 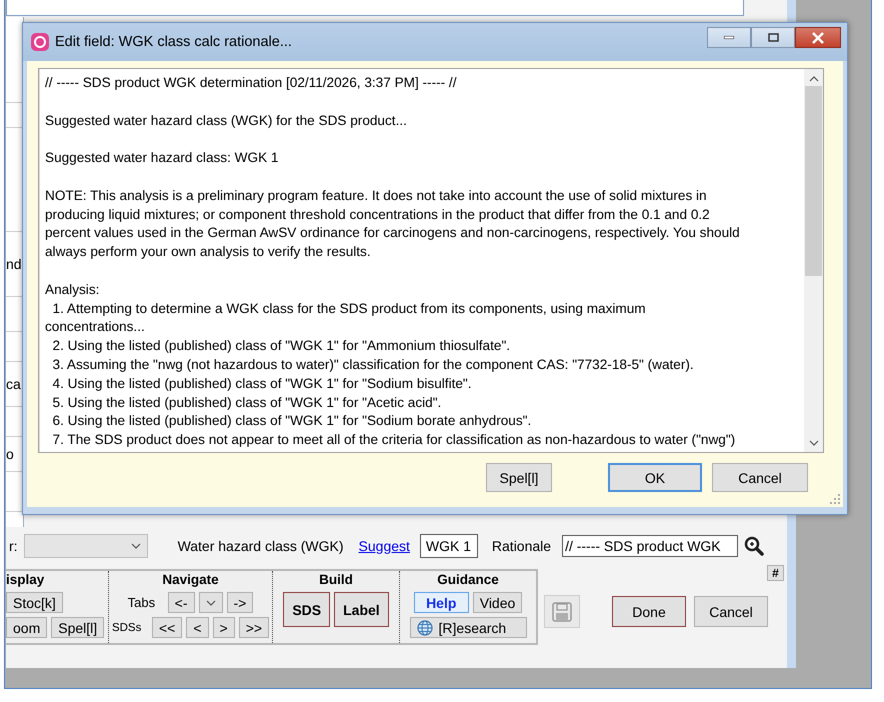 I want to click on research-button: [R]esearch, so click(x=468, y=627).